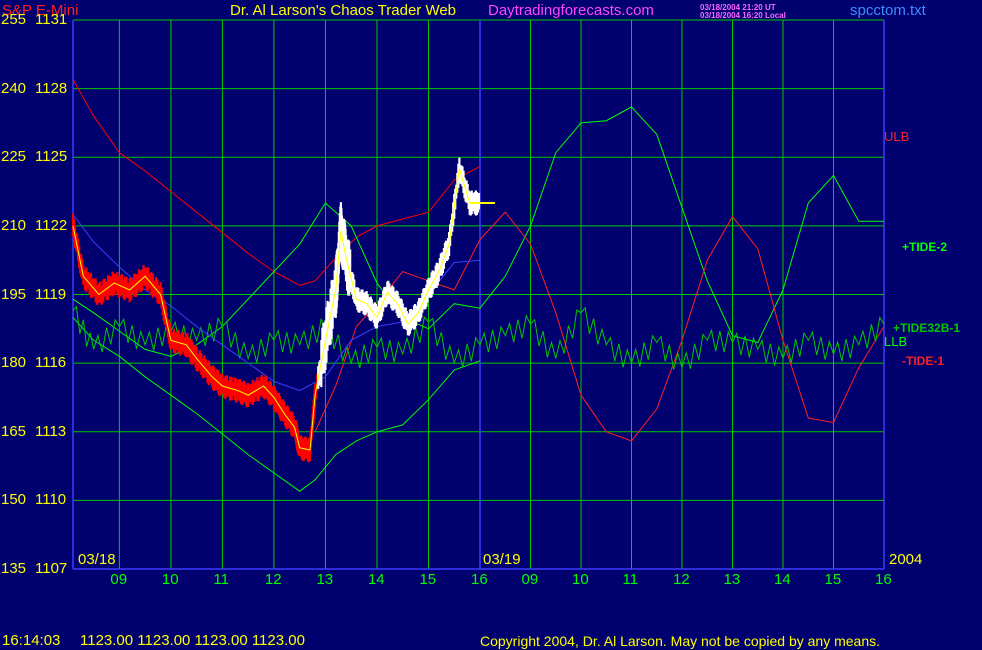 The image size is (982, 650). Describe the element at coordinates (502, 559) in the screenshot. I see `date-marker-2: 03/19` at that location.